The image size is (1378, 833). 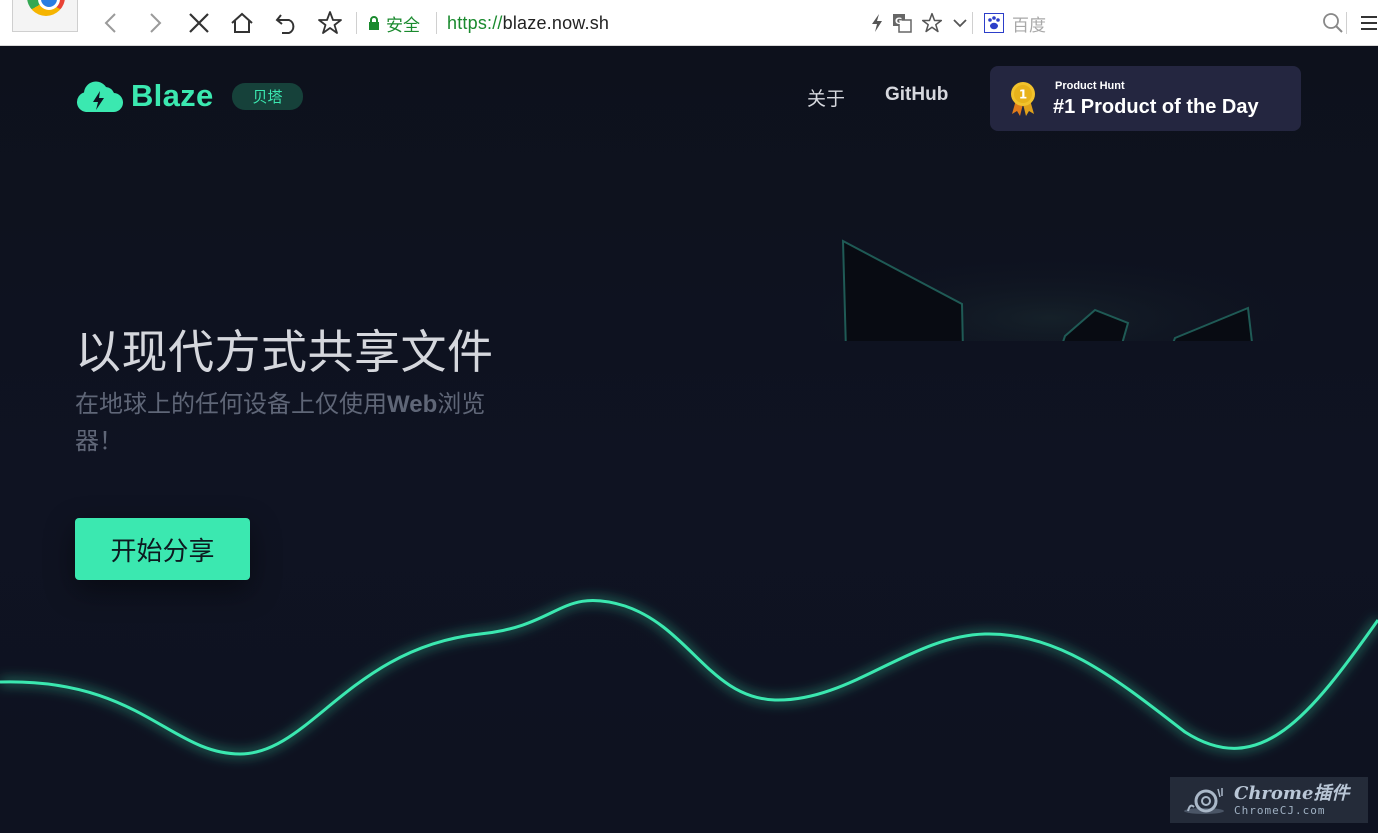 I want to click on home-button, so click(x=242, y=23).